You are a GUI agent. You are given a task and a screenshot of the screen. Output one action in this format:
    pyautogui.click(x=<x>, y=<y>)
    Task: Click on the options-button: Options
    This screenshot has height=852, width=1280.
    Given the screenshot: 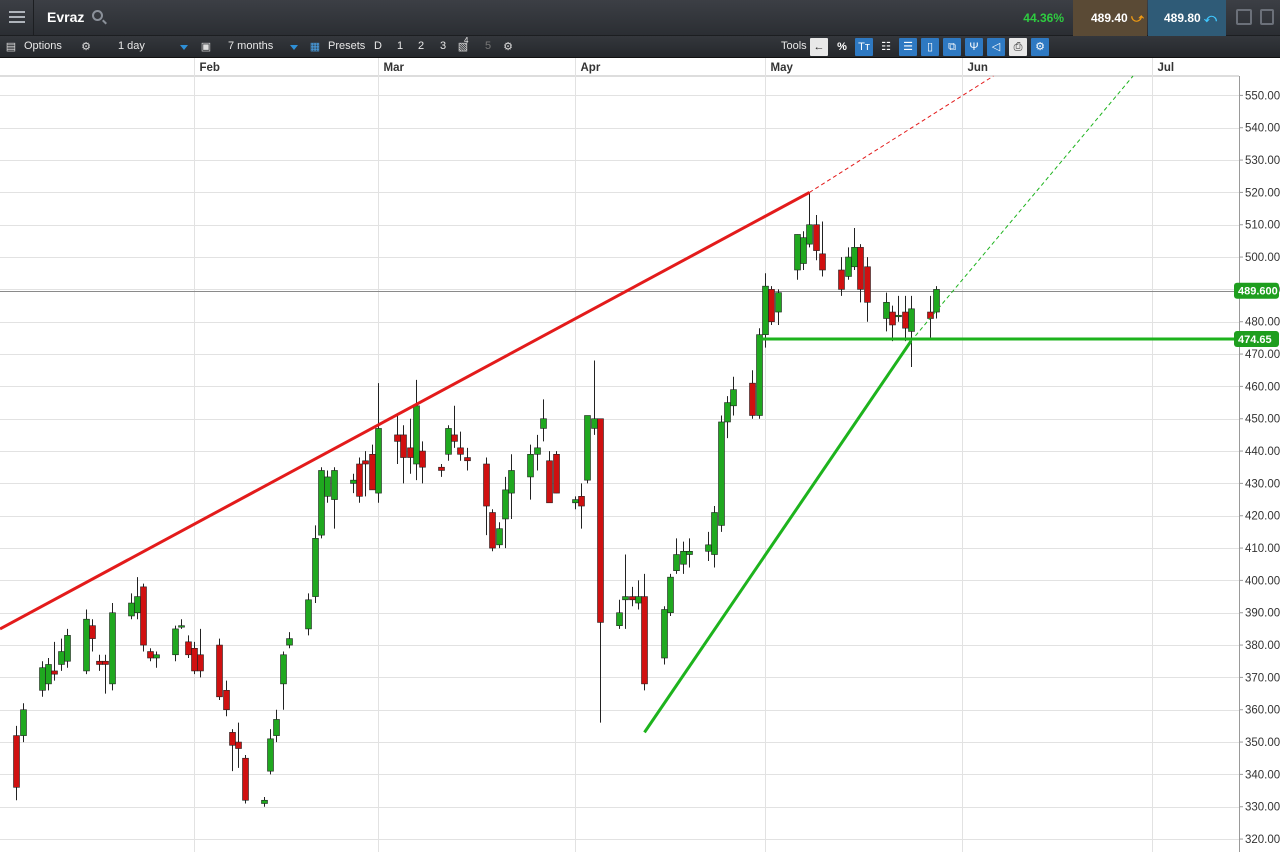 What is the action you would take?
    pyautogui.click(x=43, y=47)
    